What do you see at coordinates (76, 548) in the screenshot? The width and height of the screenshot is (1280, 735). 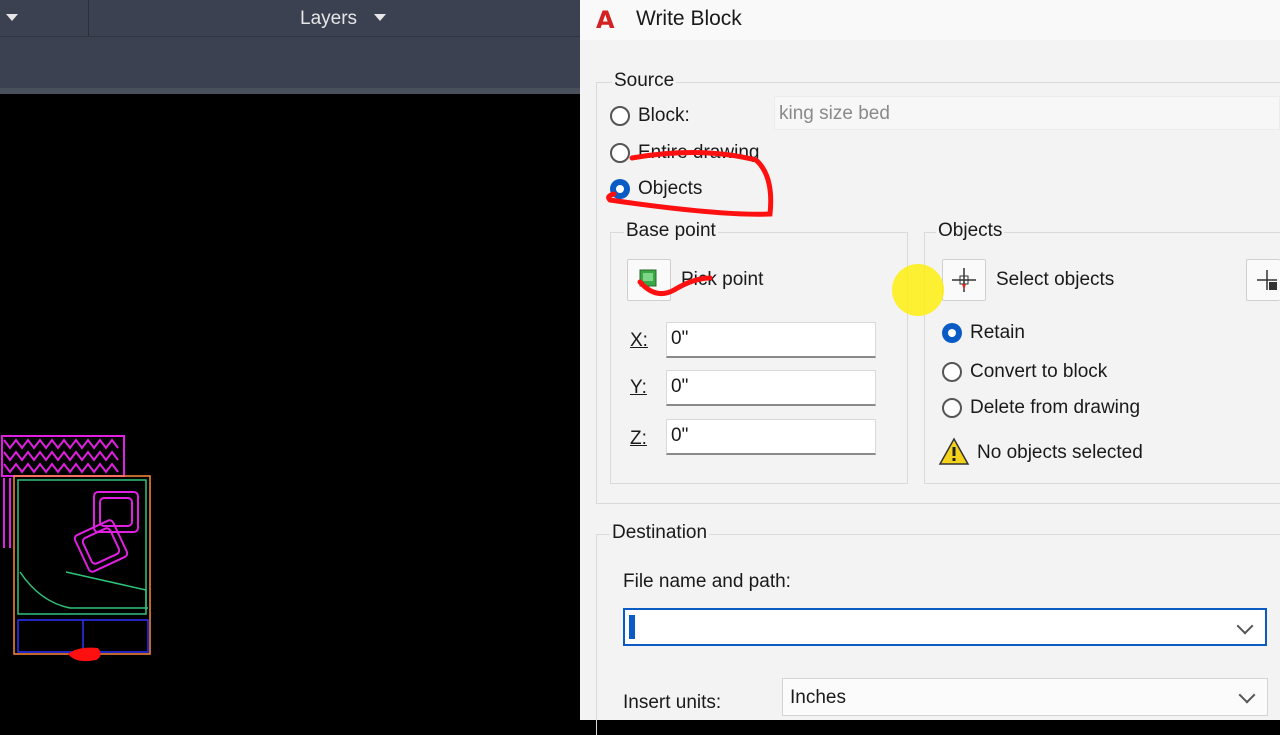 I see `bed-drawing` at bounding box center [76, 548].